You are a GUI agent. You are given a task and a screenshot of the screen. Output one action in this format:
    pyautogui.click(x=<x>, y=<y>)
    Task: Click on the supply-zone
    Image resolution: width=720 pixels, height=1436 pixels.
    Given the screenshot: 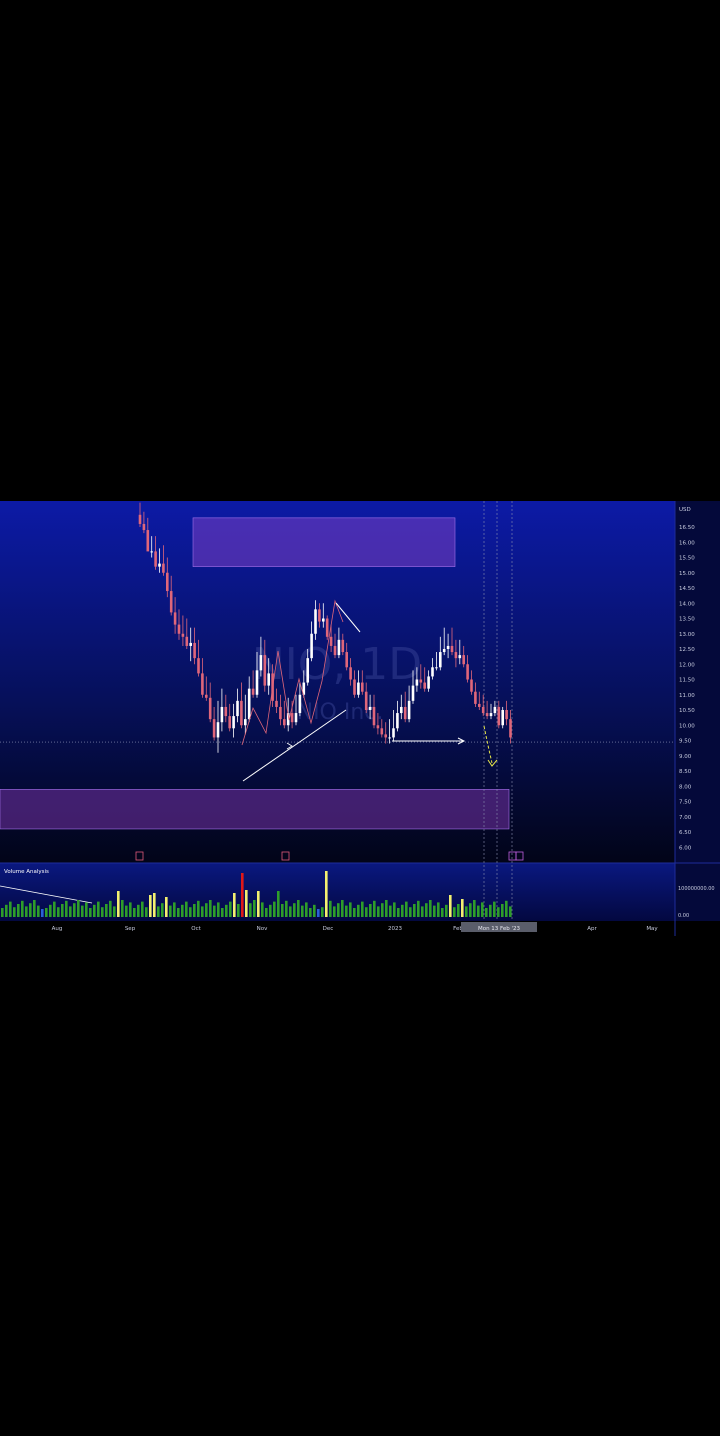 What is the action you would take?
    pyautogui.click(x=324, y=542)
    